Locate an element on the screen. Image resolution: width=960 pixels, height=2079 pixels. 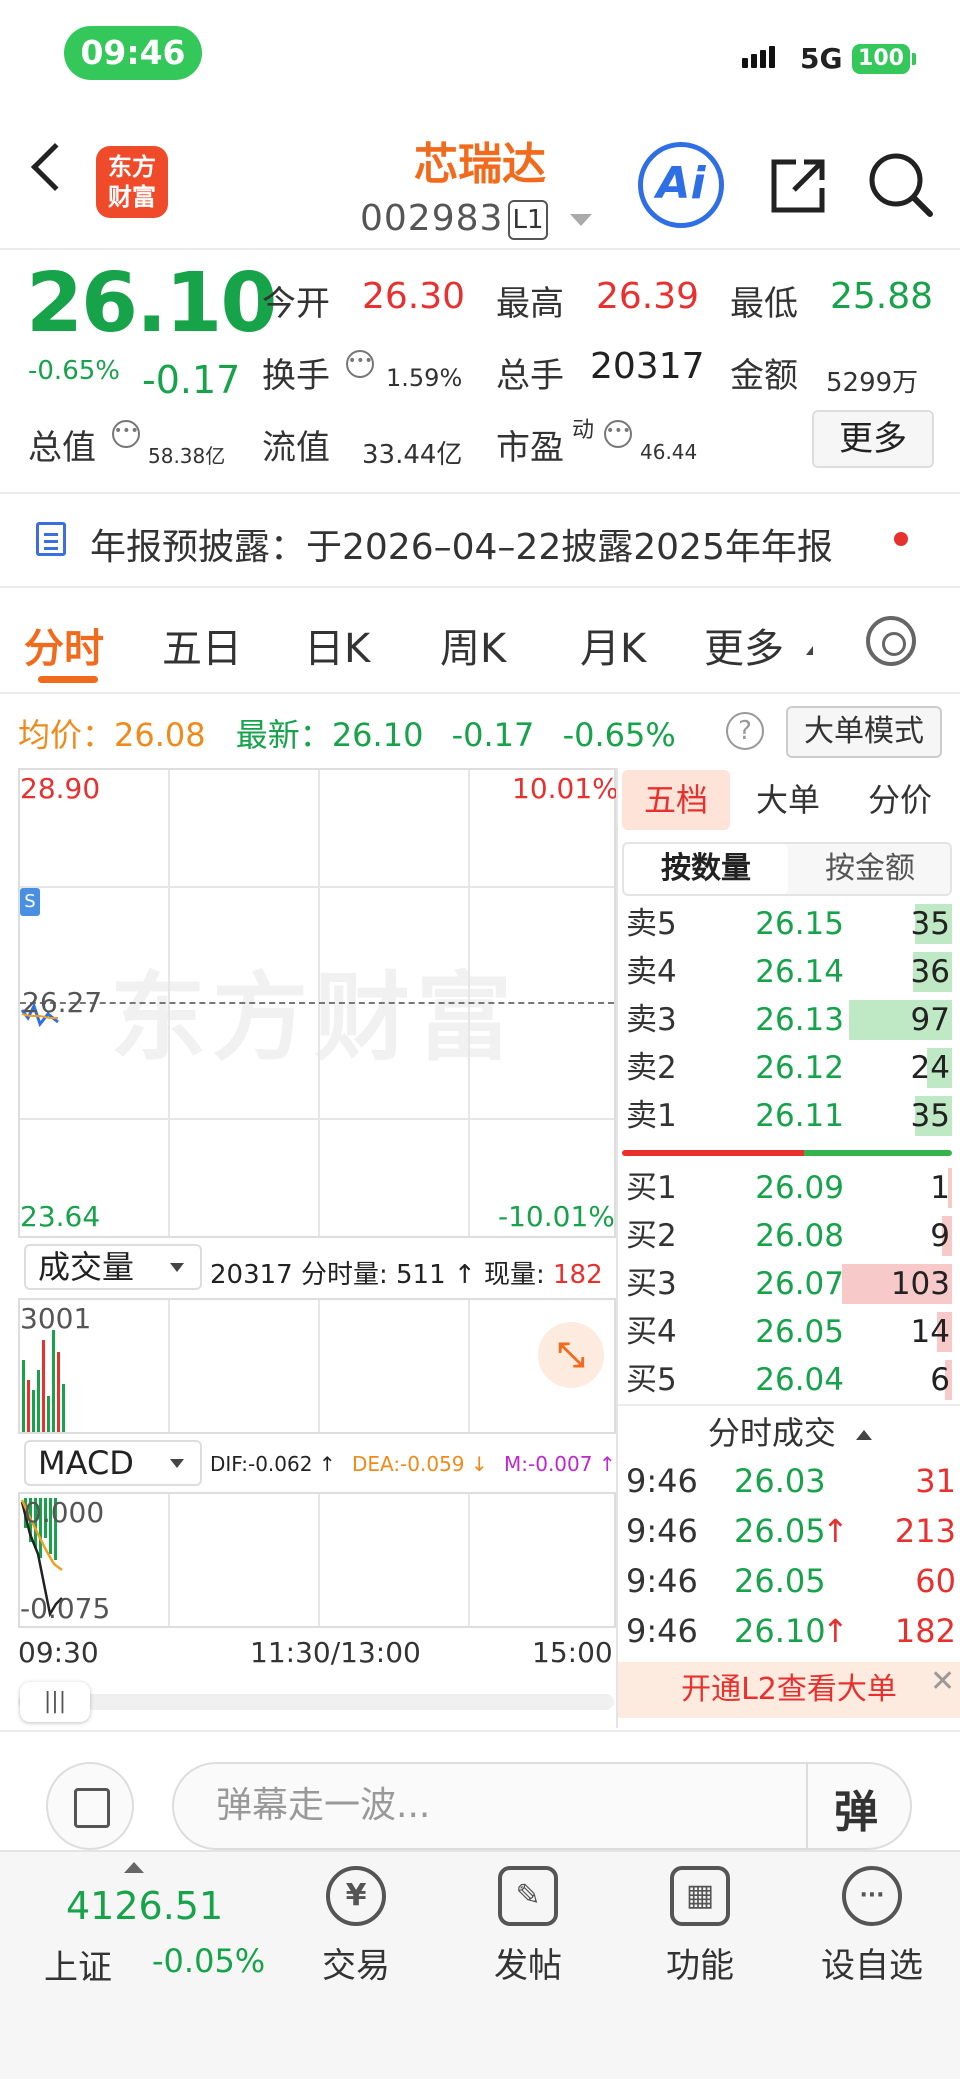
ask-row: 卖5 26.15 35 is located at coordinates (787, 924).